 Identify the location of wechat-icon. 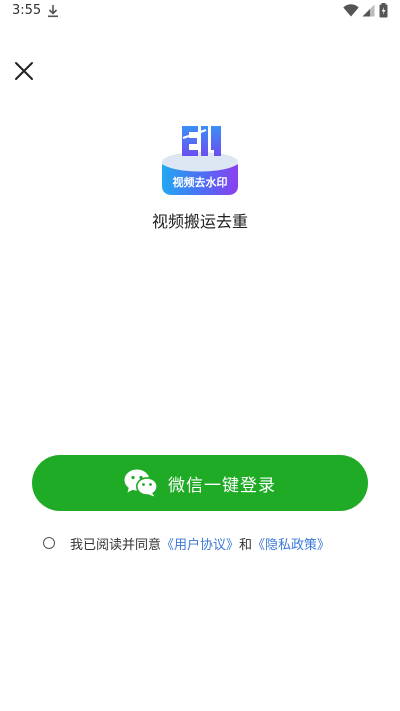
(141, 483).